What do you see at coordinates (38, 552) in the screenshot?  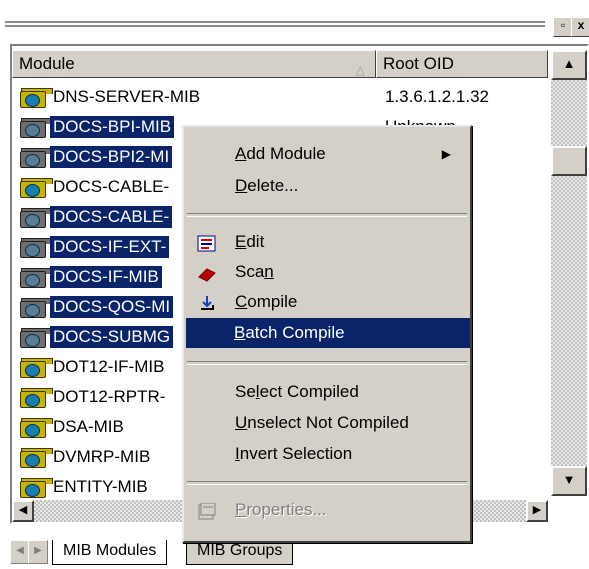 I see `tab-scroll-right-icon: ▶` at bounding box center [38, 552].